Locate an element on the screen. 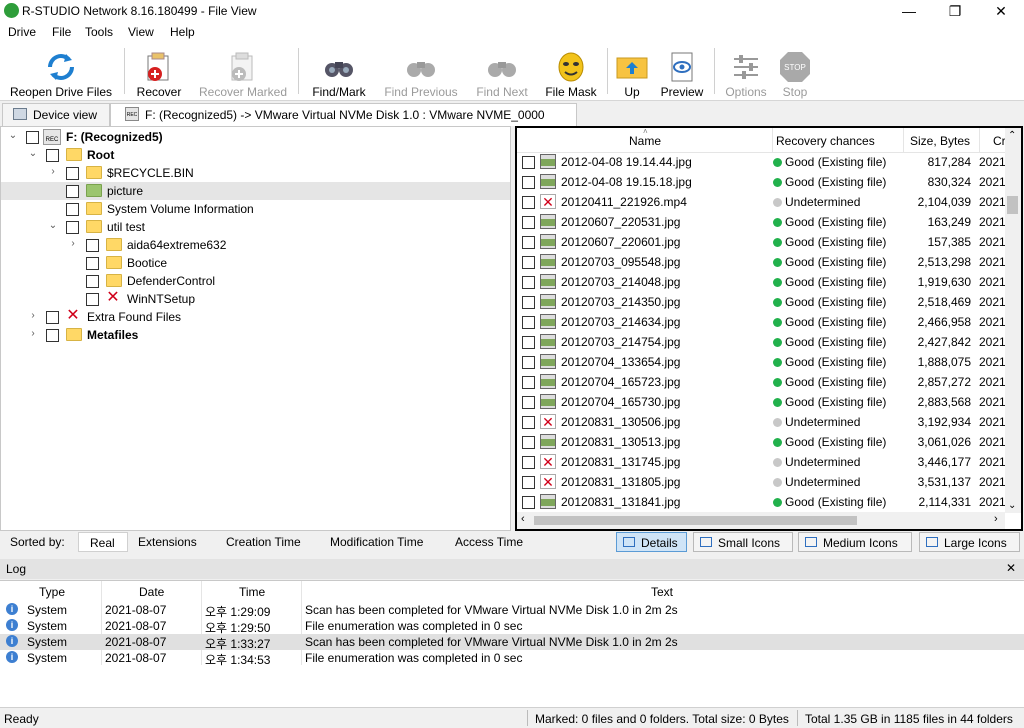 This screenshot has height=728, width=1024. view-details-button: Details is located at coordinates (651, 542).